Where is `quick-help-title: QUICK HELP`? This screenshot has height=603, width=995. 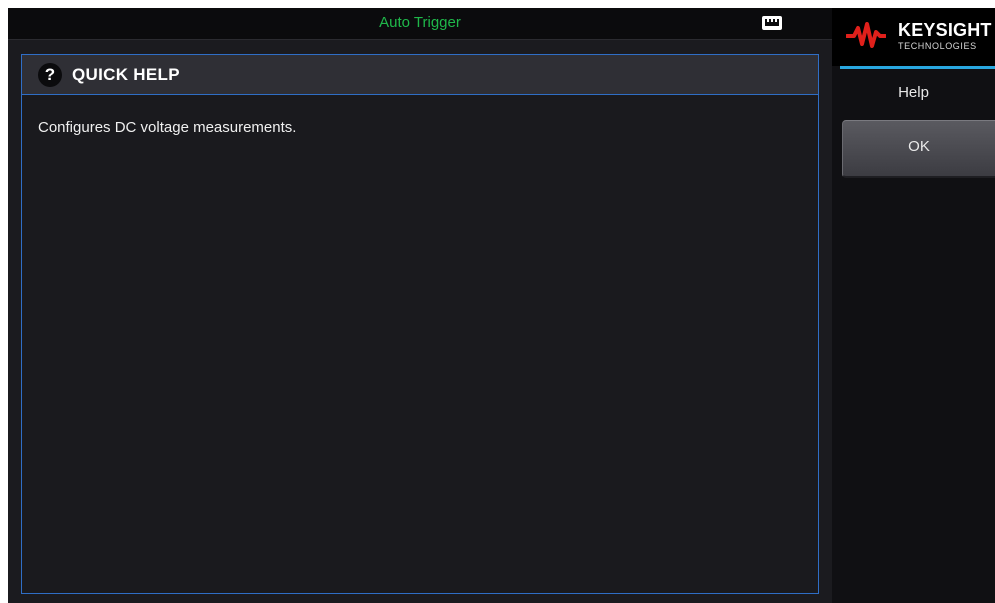 quick-help-title: QUICK HELP is located at coordinates (126, 74).